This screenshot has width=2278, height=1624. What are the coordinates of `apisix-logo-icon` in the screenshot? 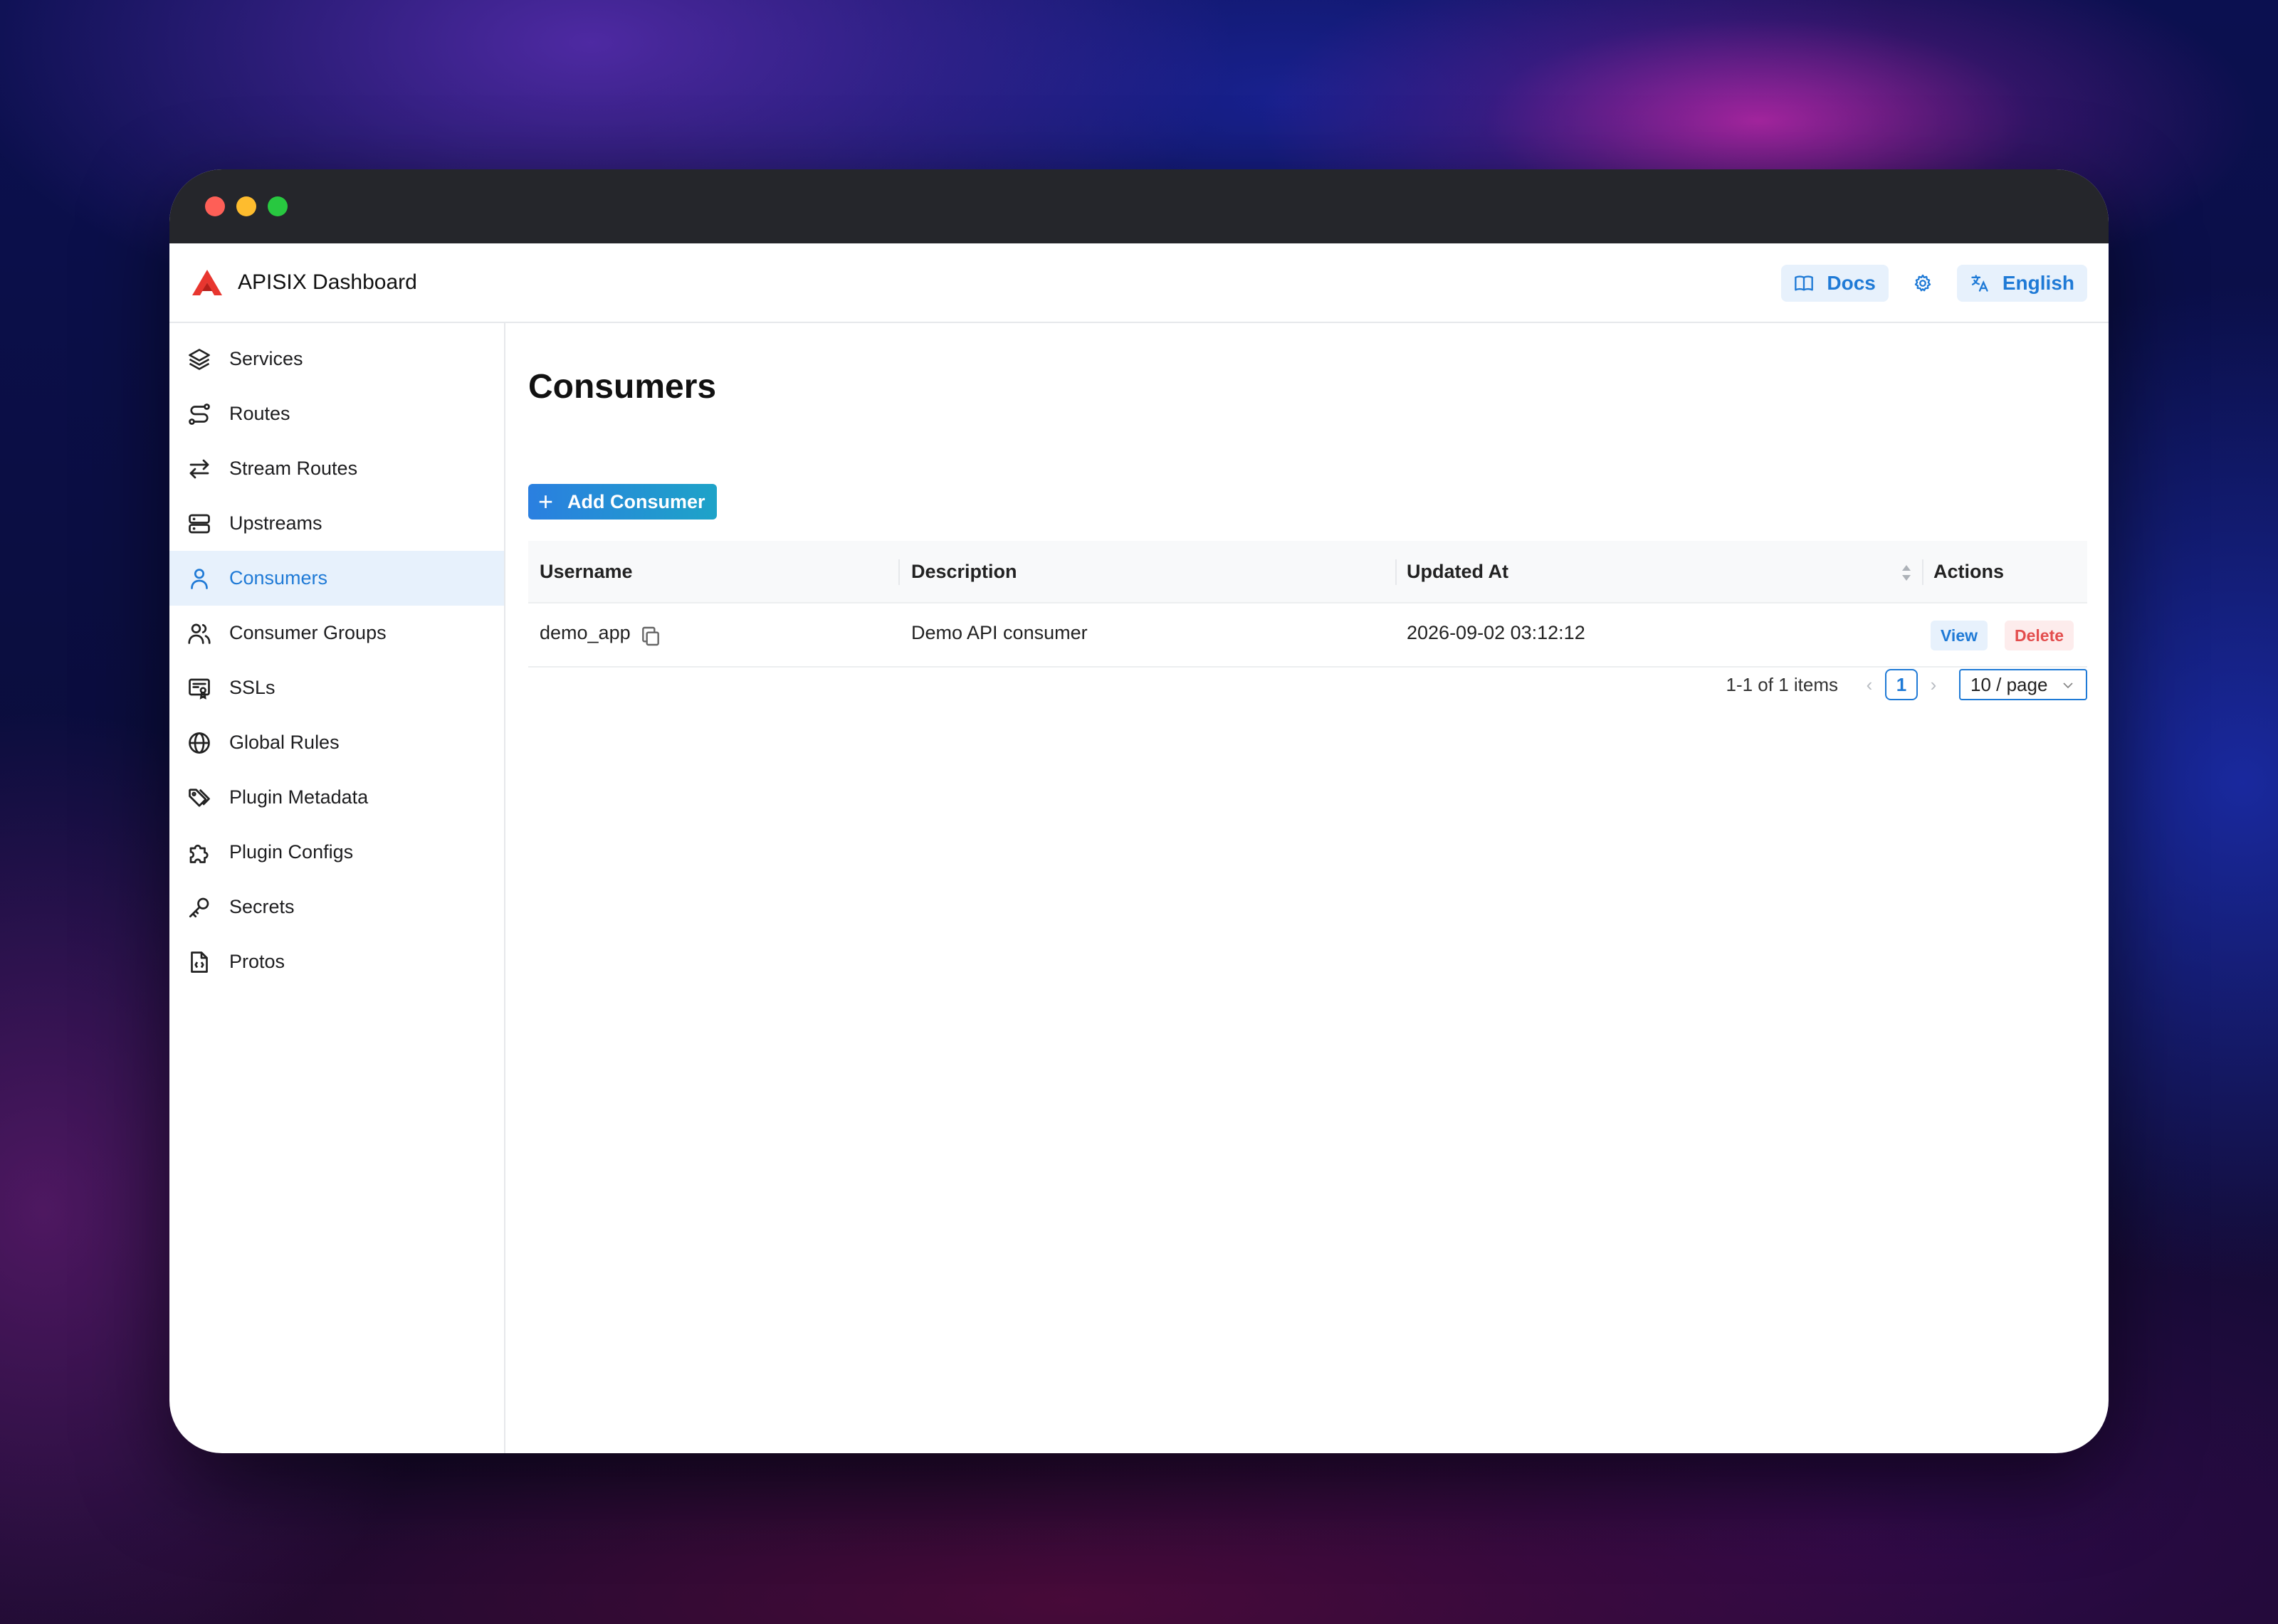 It's located at (207, 282).